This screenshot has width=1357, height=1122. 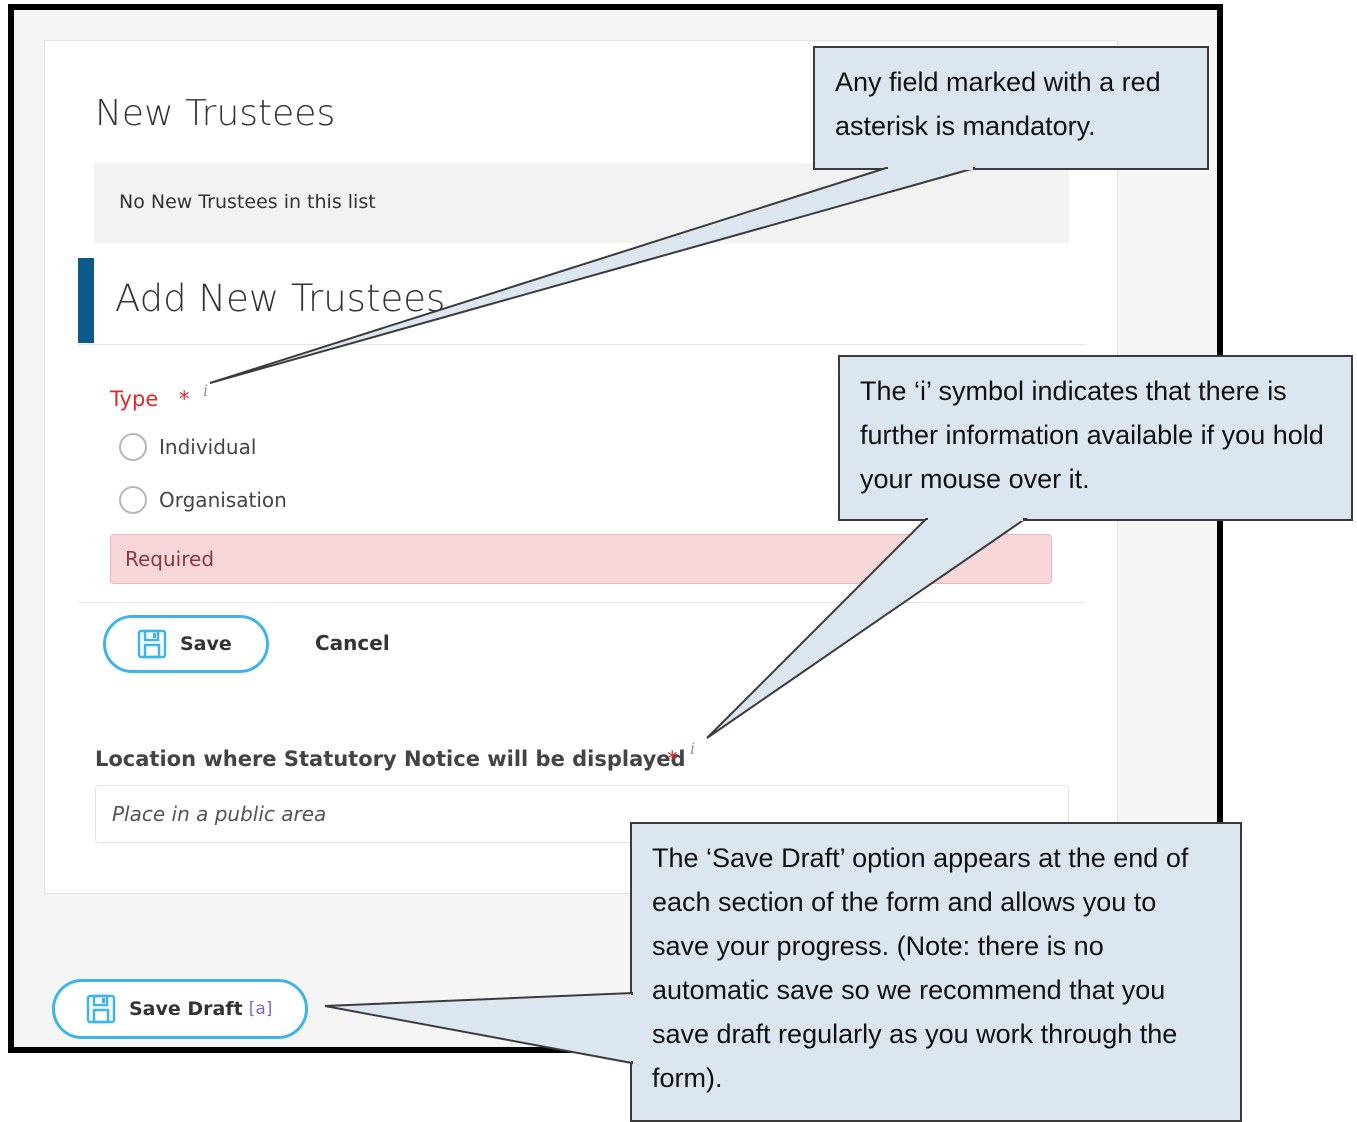 I want to click on callout-pointer-info, so click(x=867, y=628).